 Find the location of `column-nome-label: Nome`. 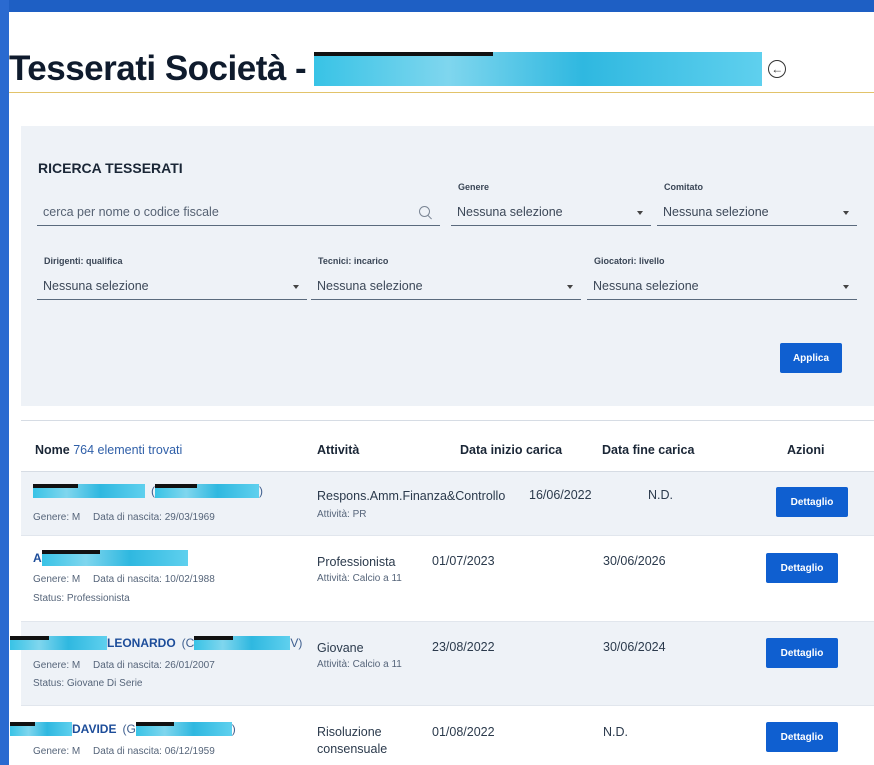

column-nome-label: Nome is located at coordinates (52, 450).